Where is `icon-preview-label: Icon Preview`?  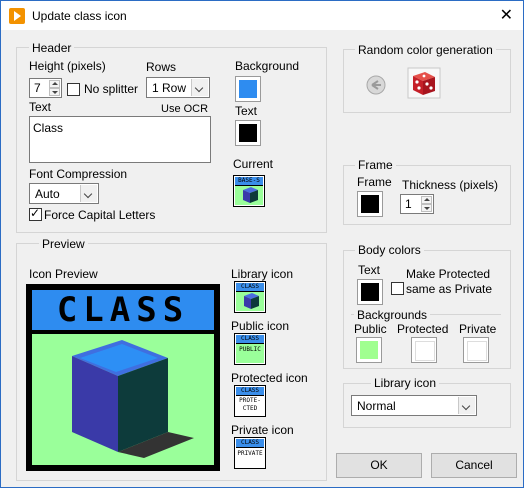
icon-preview-label: Icon Preview is located at coordinates (63, 274).